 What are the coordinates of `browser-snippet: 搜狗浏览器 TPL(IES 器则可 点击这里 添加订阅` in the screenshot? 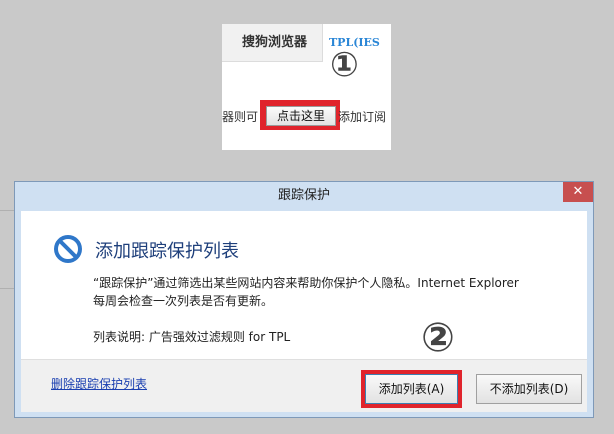 It's located at (306, 87).